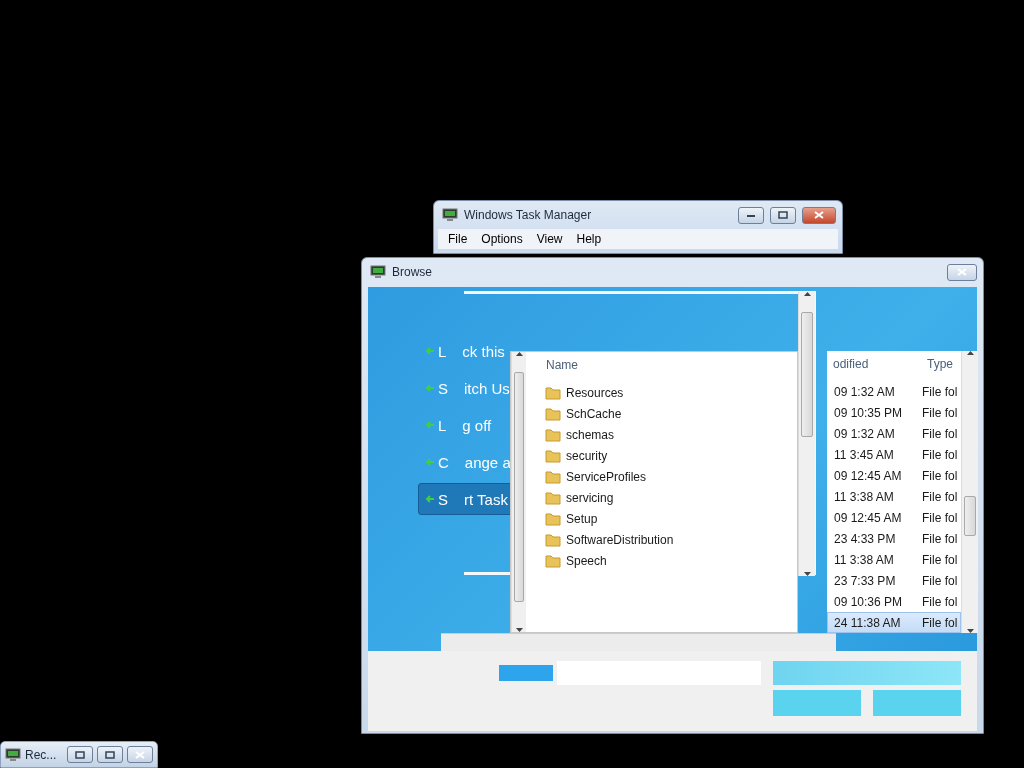  I want to click on file-name: ServiceProfiles, so click(606, 477).